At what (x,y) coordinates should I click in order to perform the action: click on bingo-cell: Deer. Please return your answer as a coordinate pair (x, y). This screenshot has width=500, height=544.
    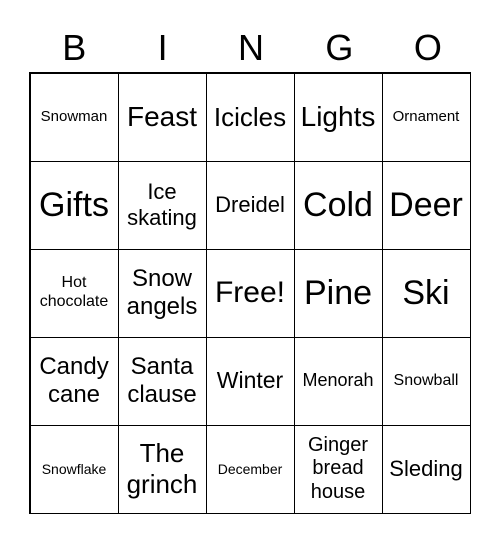
    Looking at the image, I should click on (426, 205).